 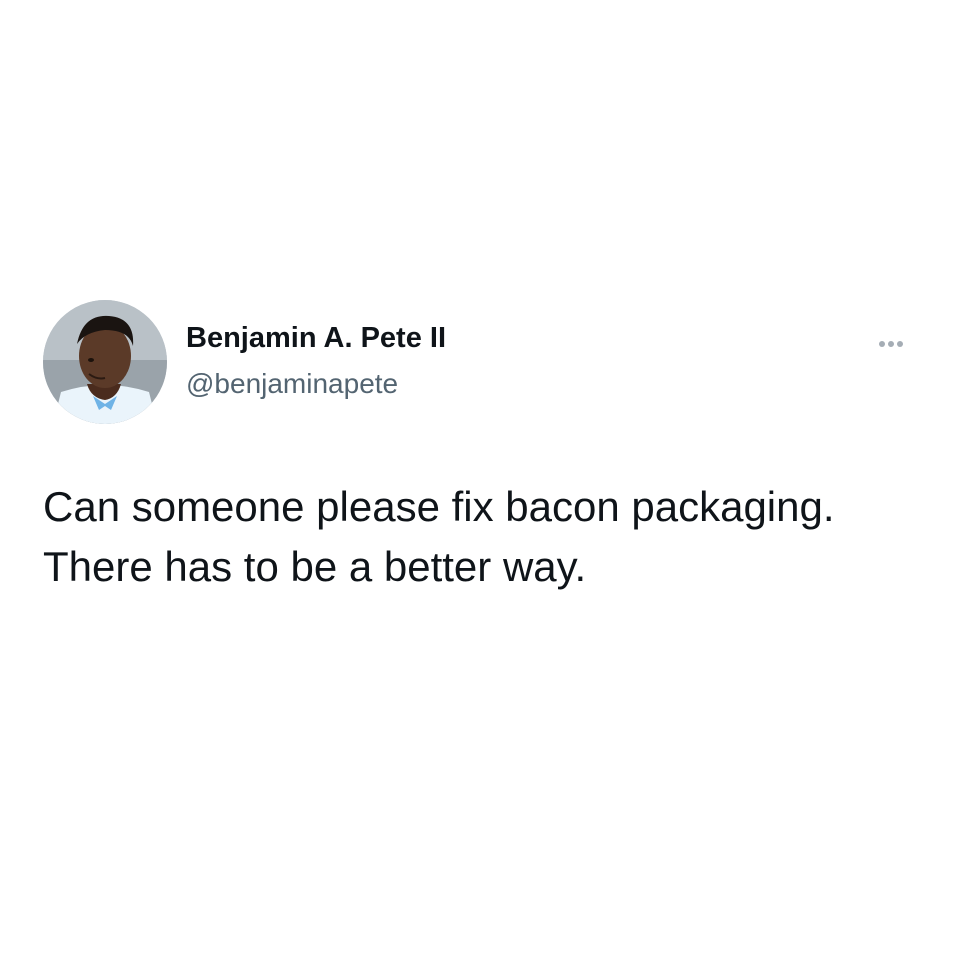 I want to click on author-name: Benjamin A. Pete II, so click(x=316, y=338).